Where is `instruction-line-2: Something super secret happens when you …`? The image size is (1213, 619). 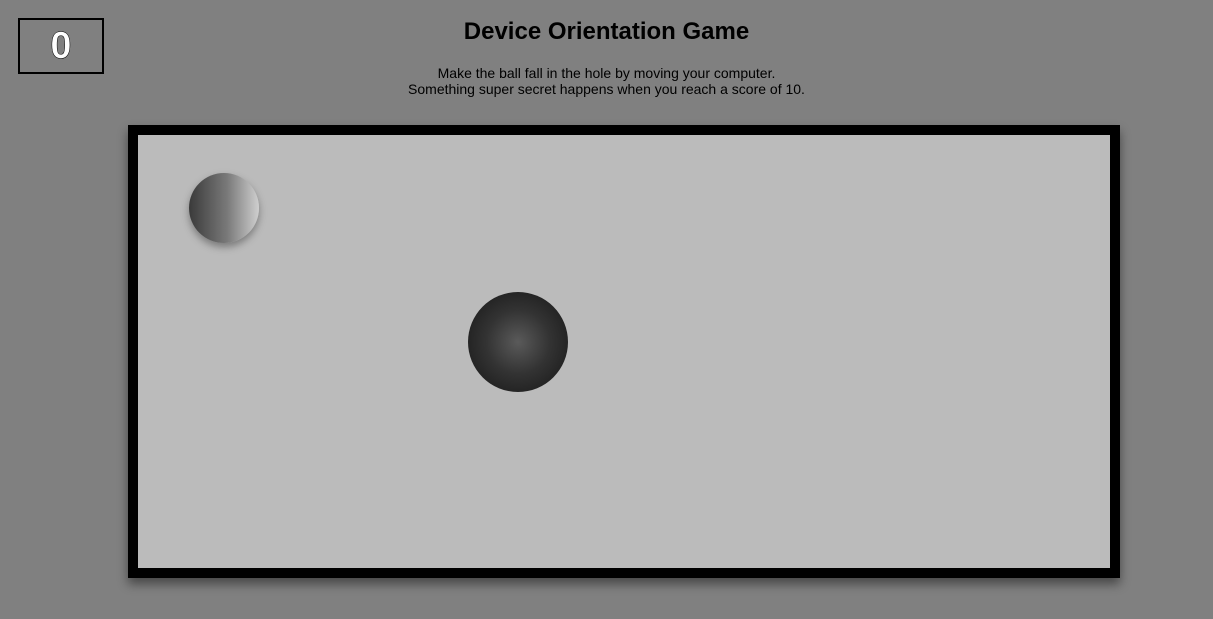 instruction-line-2: Something super secret happens when you … is located at coordinates (606, 89).